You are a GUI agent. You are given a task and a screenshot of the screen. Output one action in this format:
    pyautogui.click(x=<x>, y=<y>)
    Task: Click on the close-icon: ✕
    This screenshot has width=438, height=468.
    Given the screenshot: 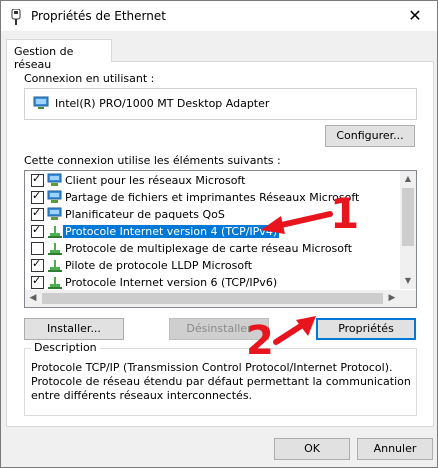 What is the action you would take?
    pyautogui.click(x=415, y=15)
    